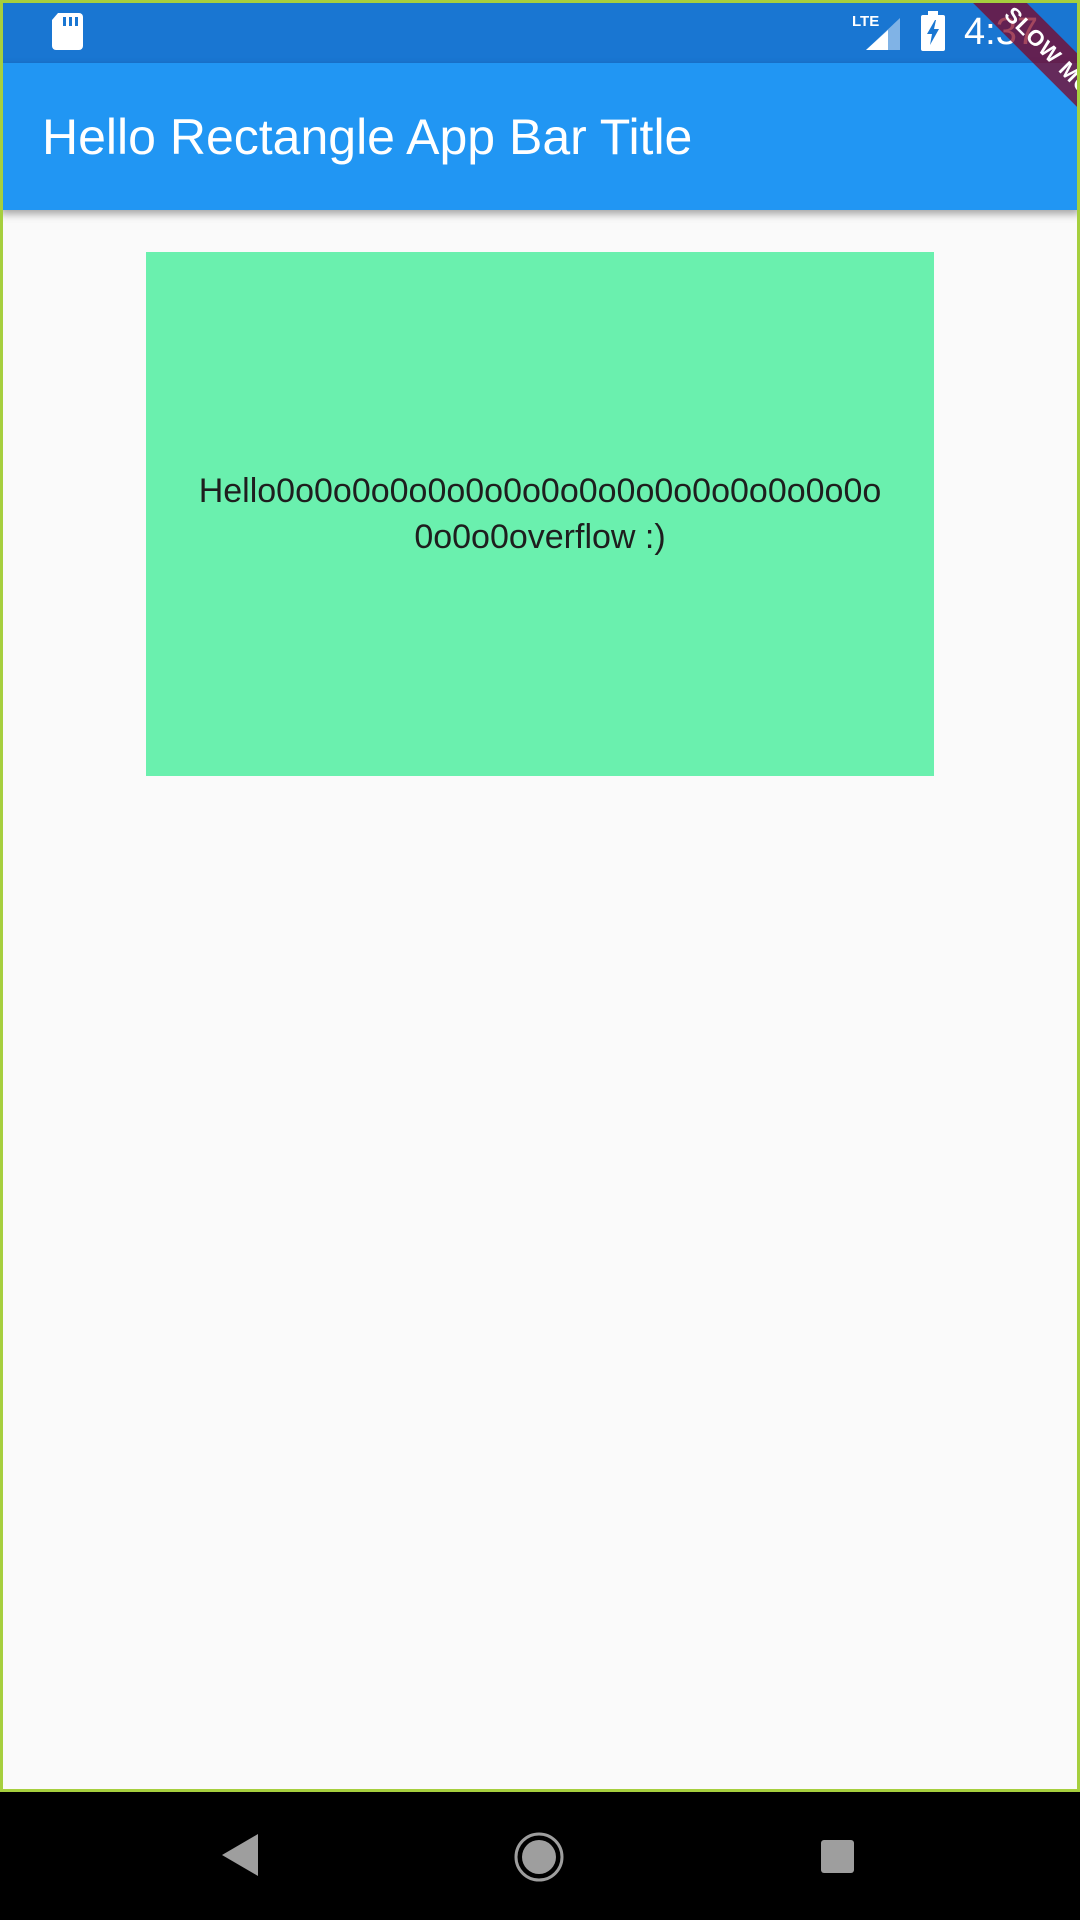 The height and width of the screenshot is (1920, 1080). I want to click on home-icon, so click(539, 1857).